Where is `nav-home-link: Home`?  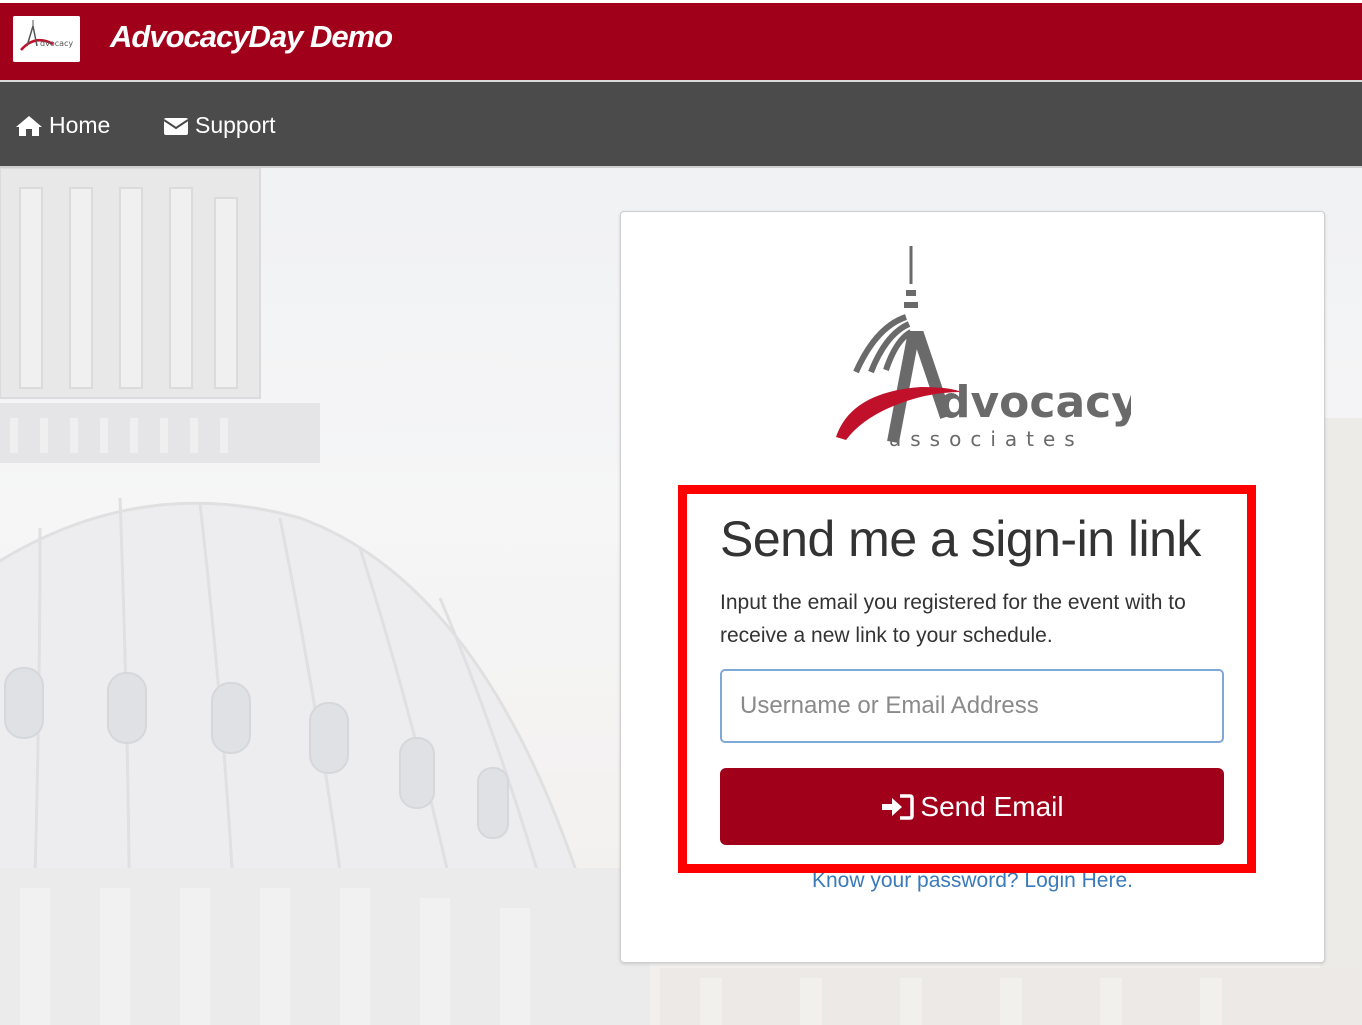 nav-home-link: Home is located at coordinates (62, 125).